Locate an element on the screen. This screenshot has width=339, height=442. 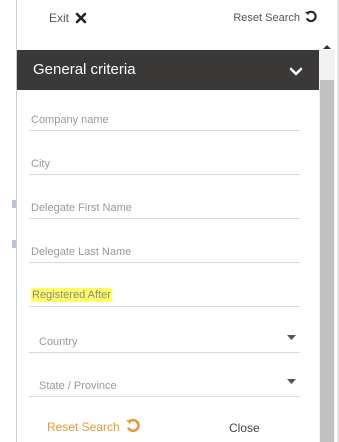
exit-label: Exit is located at coordinates (59, 18).